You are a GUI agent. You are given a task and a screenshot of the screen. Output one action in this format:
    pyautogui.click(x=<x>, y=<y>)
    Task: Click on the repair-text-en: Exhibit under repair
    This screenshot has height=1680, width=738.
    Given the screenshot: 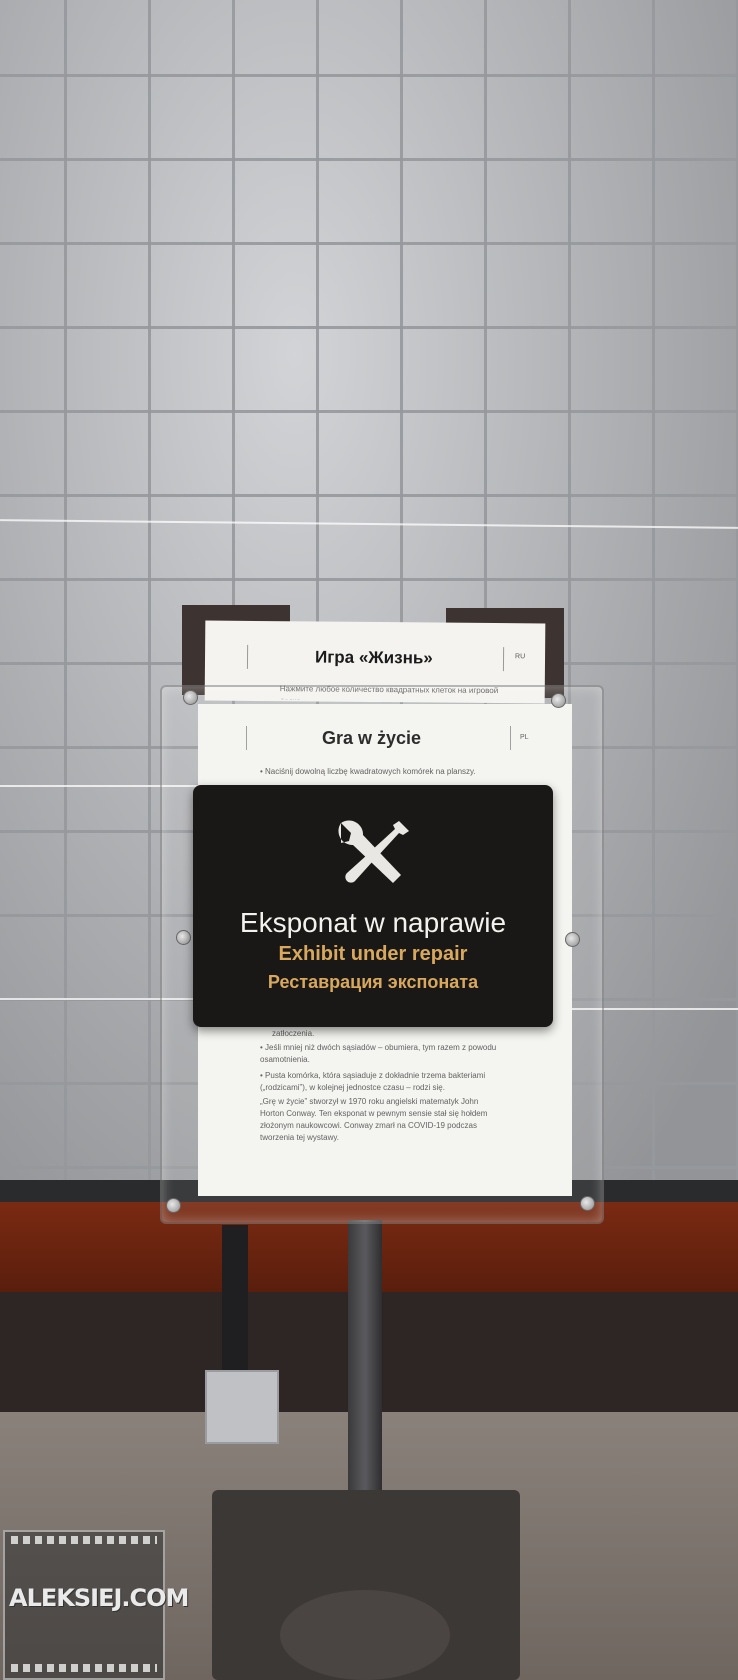 What is the action you would take?
    pyautogui.click(x=373, y=954)
    